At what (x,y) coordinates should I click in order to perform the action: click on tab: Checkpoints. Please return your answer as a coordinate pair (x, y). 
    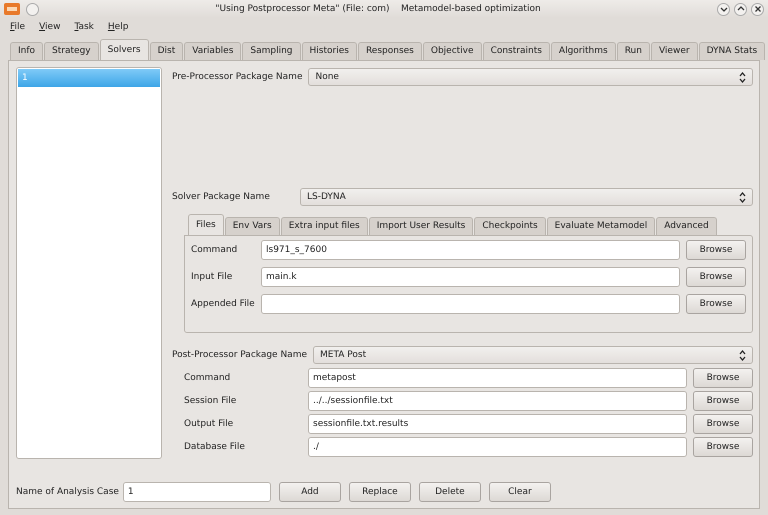
    Looking at the image, I should click on (510, 226).